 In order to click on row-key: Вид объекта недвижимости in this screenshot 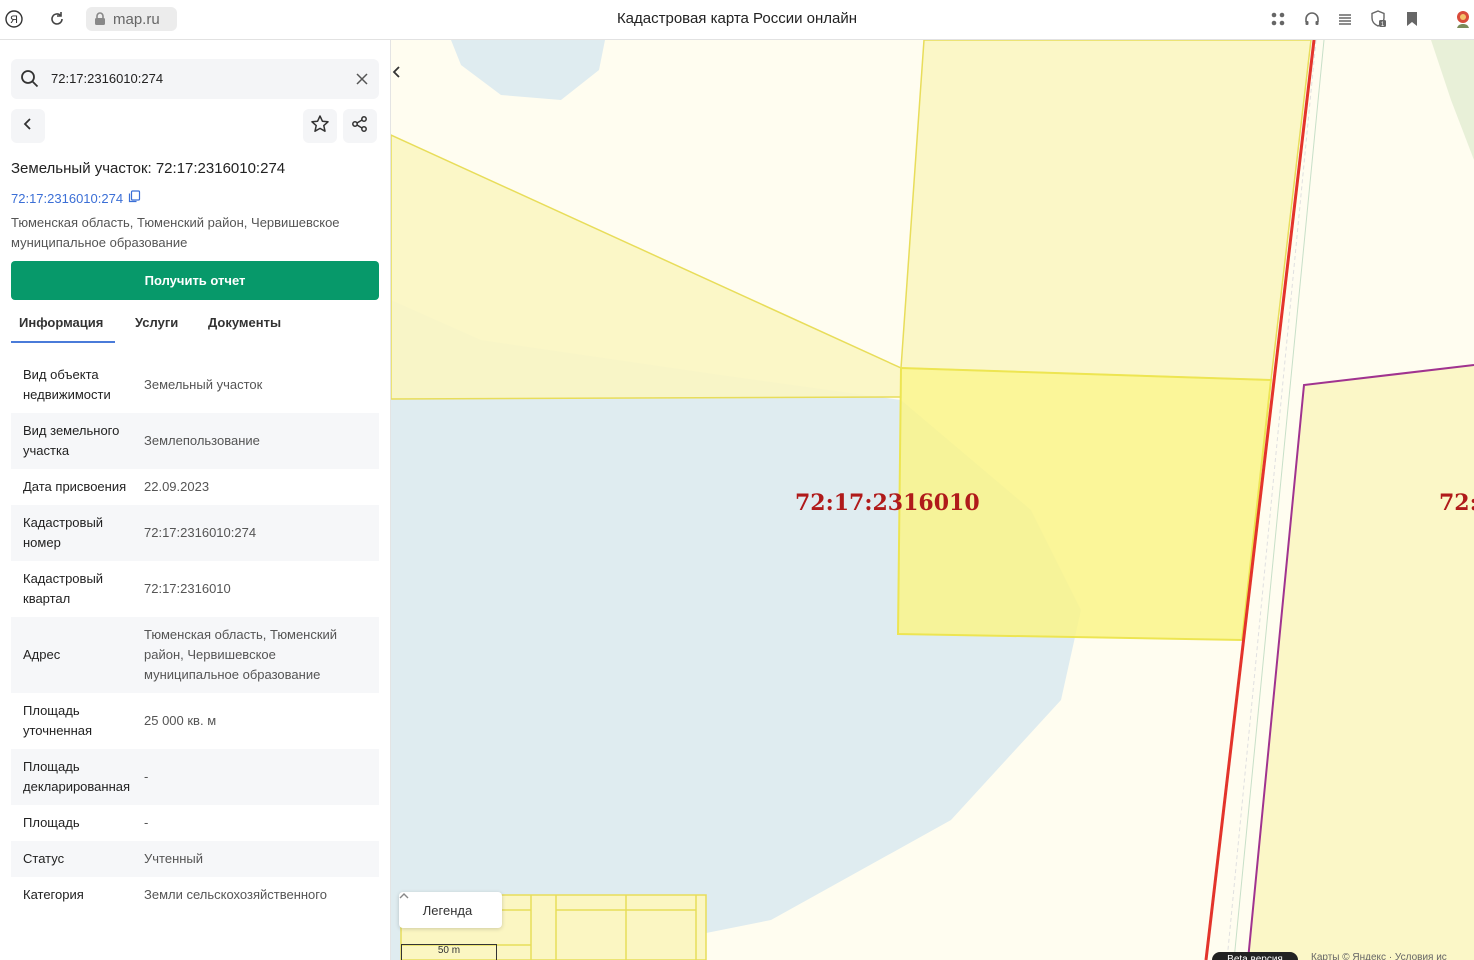, I will do `click(67, 384)`.